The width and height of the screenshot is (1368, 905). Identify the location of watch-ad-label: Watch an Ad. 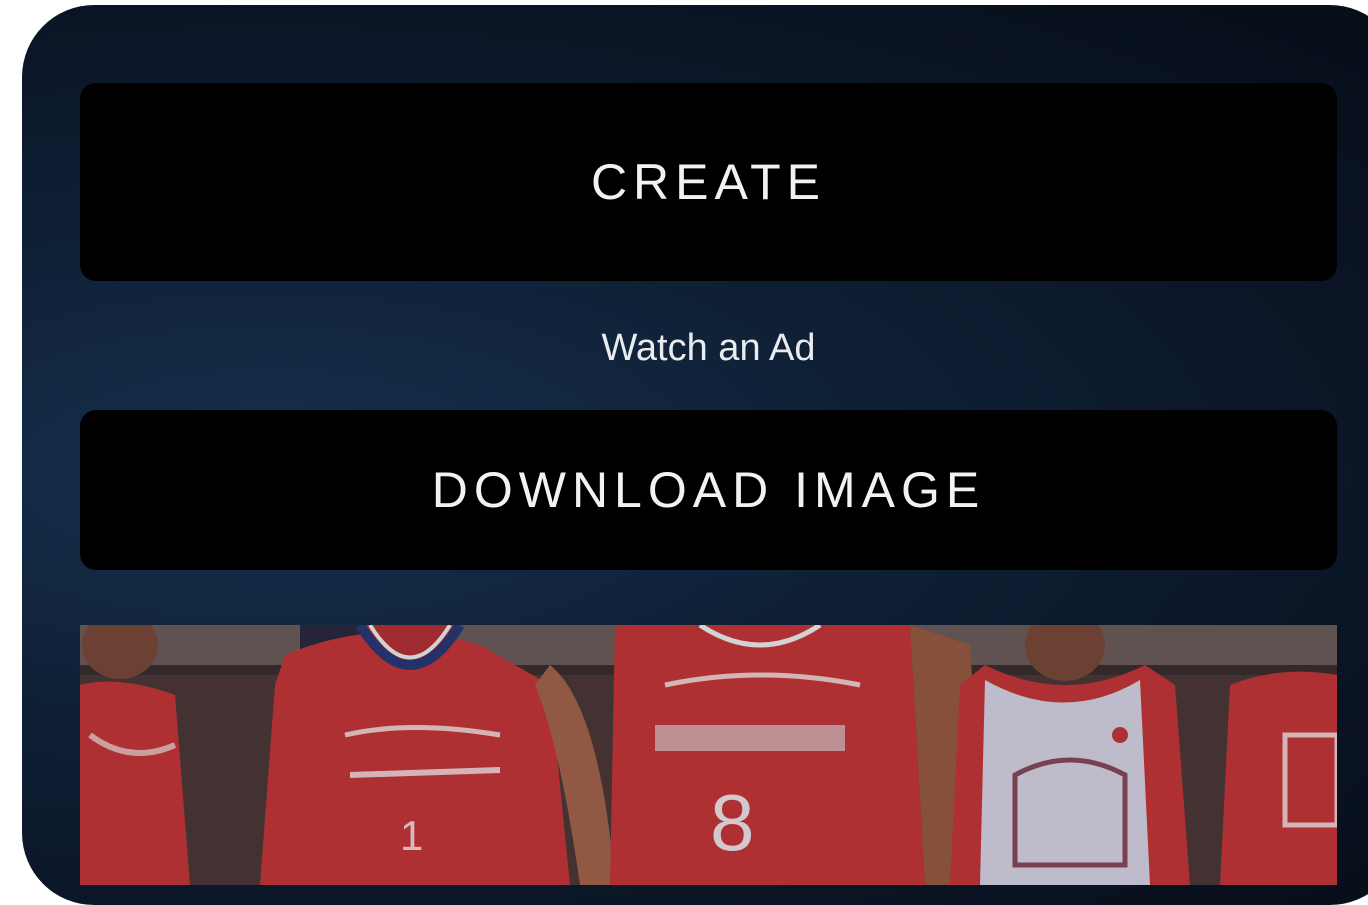
(708, 348).